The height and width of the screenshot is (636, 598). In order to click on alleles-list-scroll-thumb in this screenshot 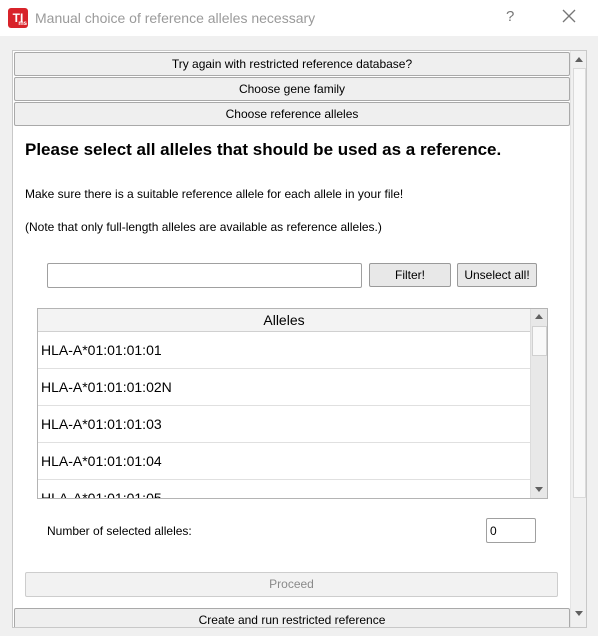, I will do `click(539, 341)`.